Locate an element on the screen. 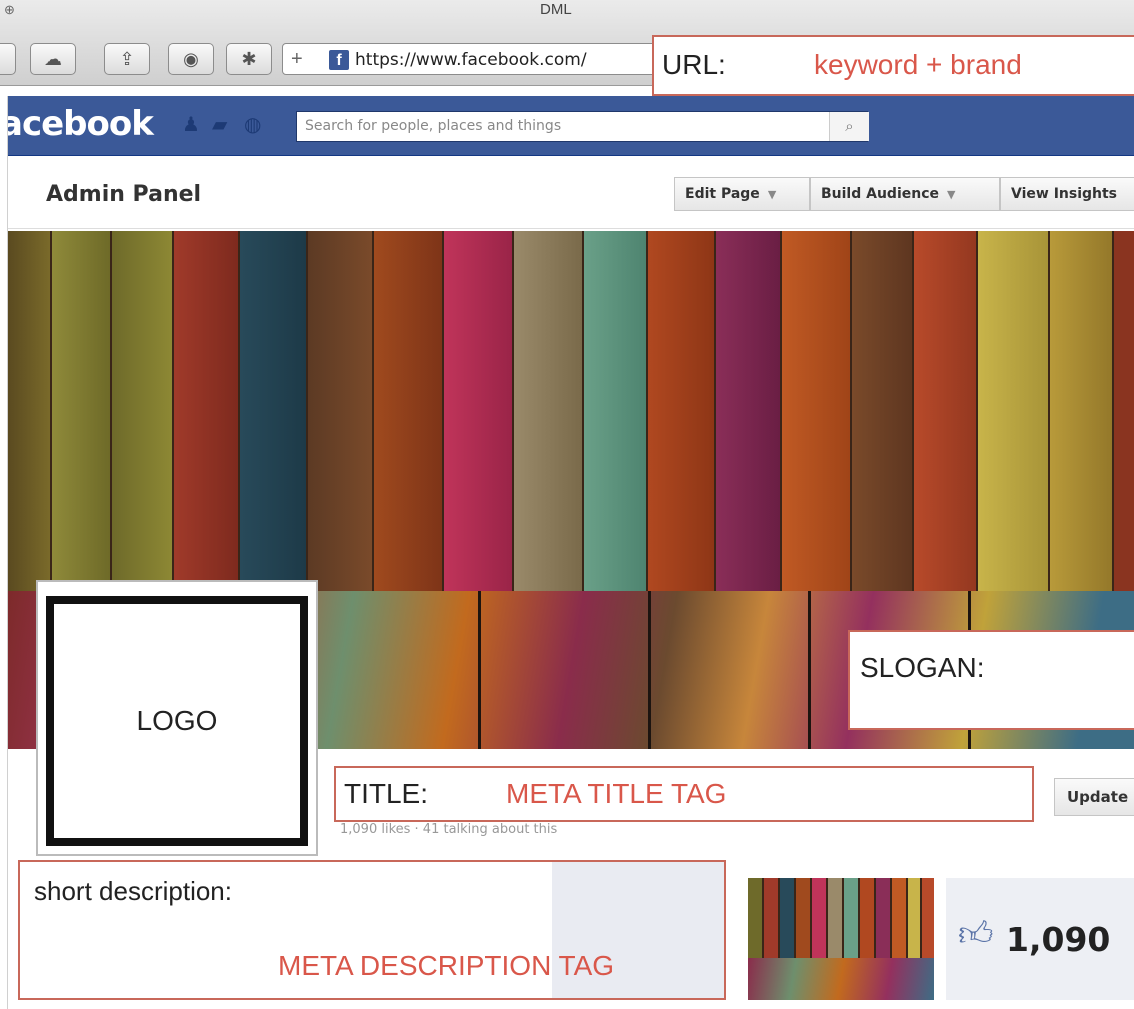 The width and height of the screenshot is (1134, 1009). edit-page-button: Edit Page ▼ is located at coordinates (742, 194).